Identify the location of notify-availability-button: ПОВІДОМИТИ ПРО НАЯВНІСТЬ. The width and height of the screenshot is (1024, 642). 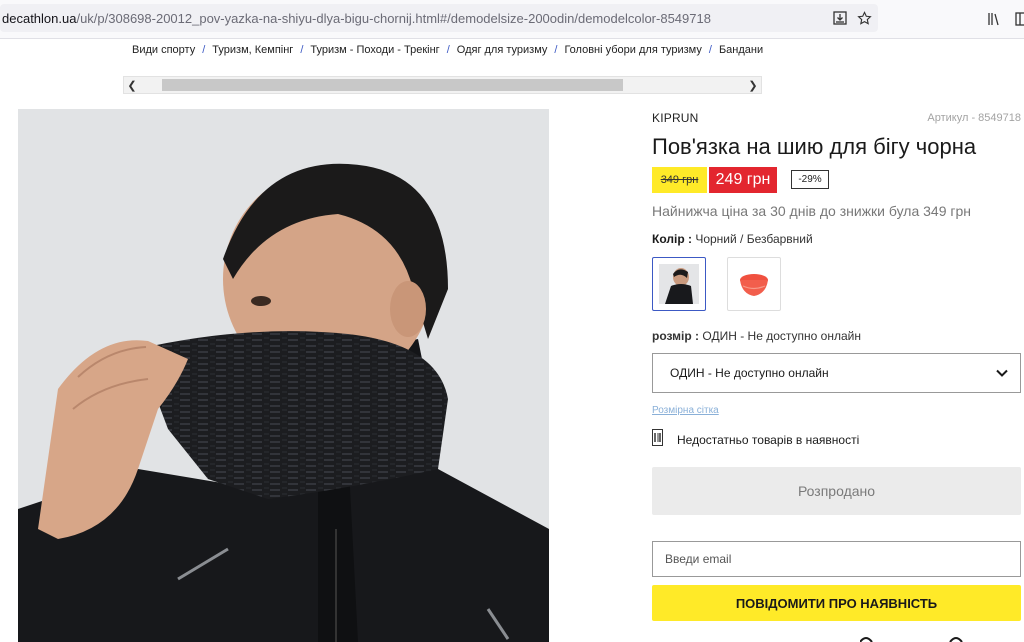
(836, 603).